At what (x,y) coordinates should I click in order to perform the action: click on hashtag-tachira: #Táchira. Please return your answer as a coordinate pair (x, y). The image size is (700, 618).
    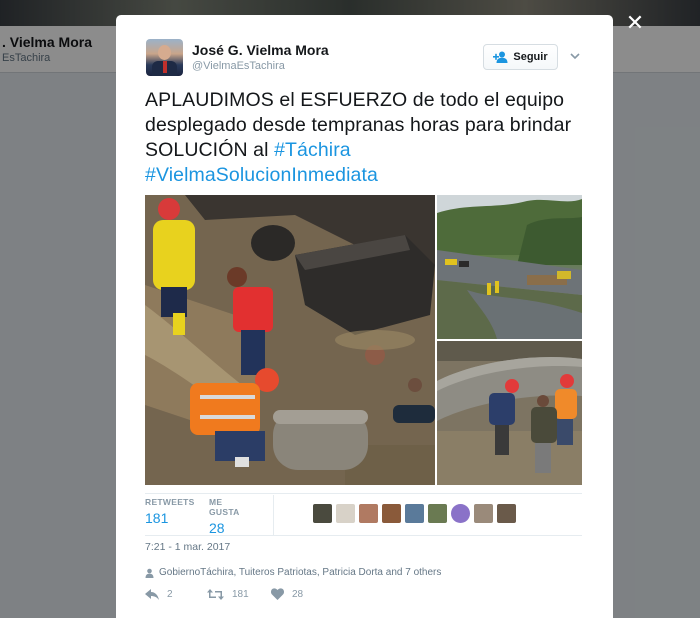
    Looking at the image, I should click on (312, 150).